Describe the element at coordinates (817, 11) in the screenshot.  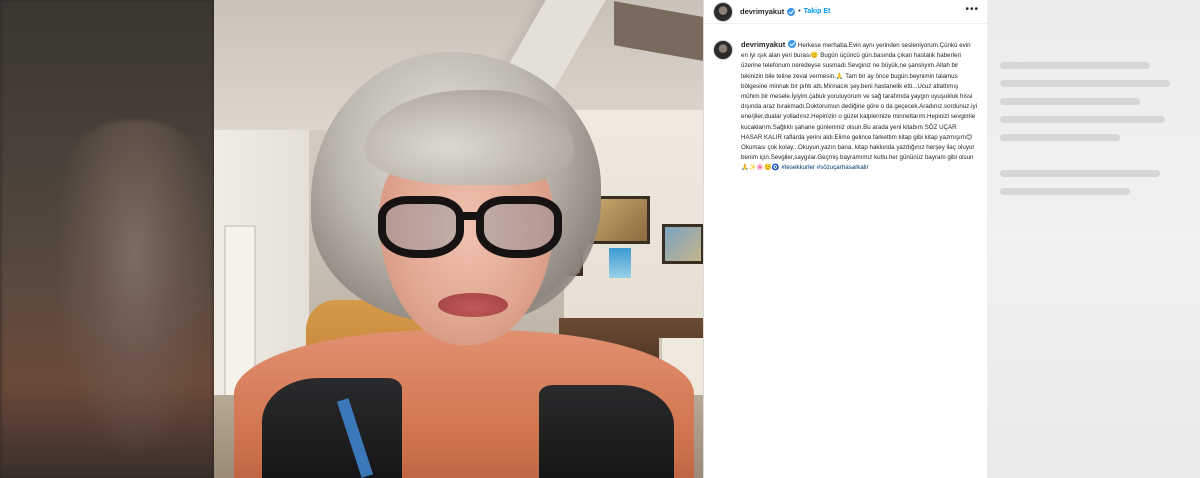
I see `follow-button: Takip Et` at that location.